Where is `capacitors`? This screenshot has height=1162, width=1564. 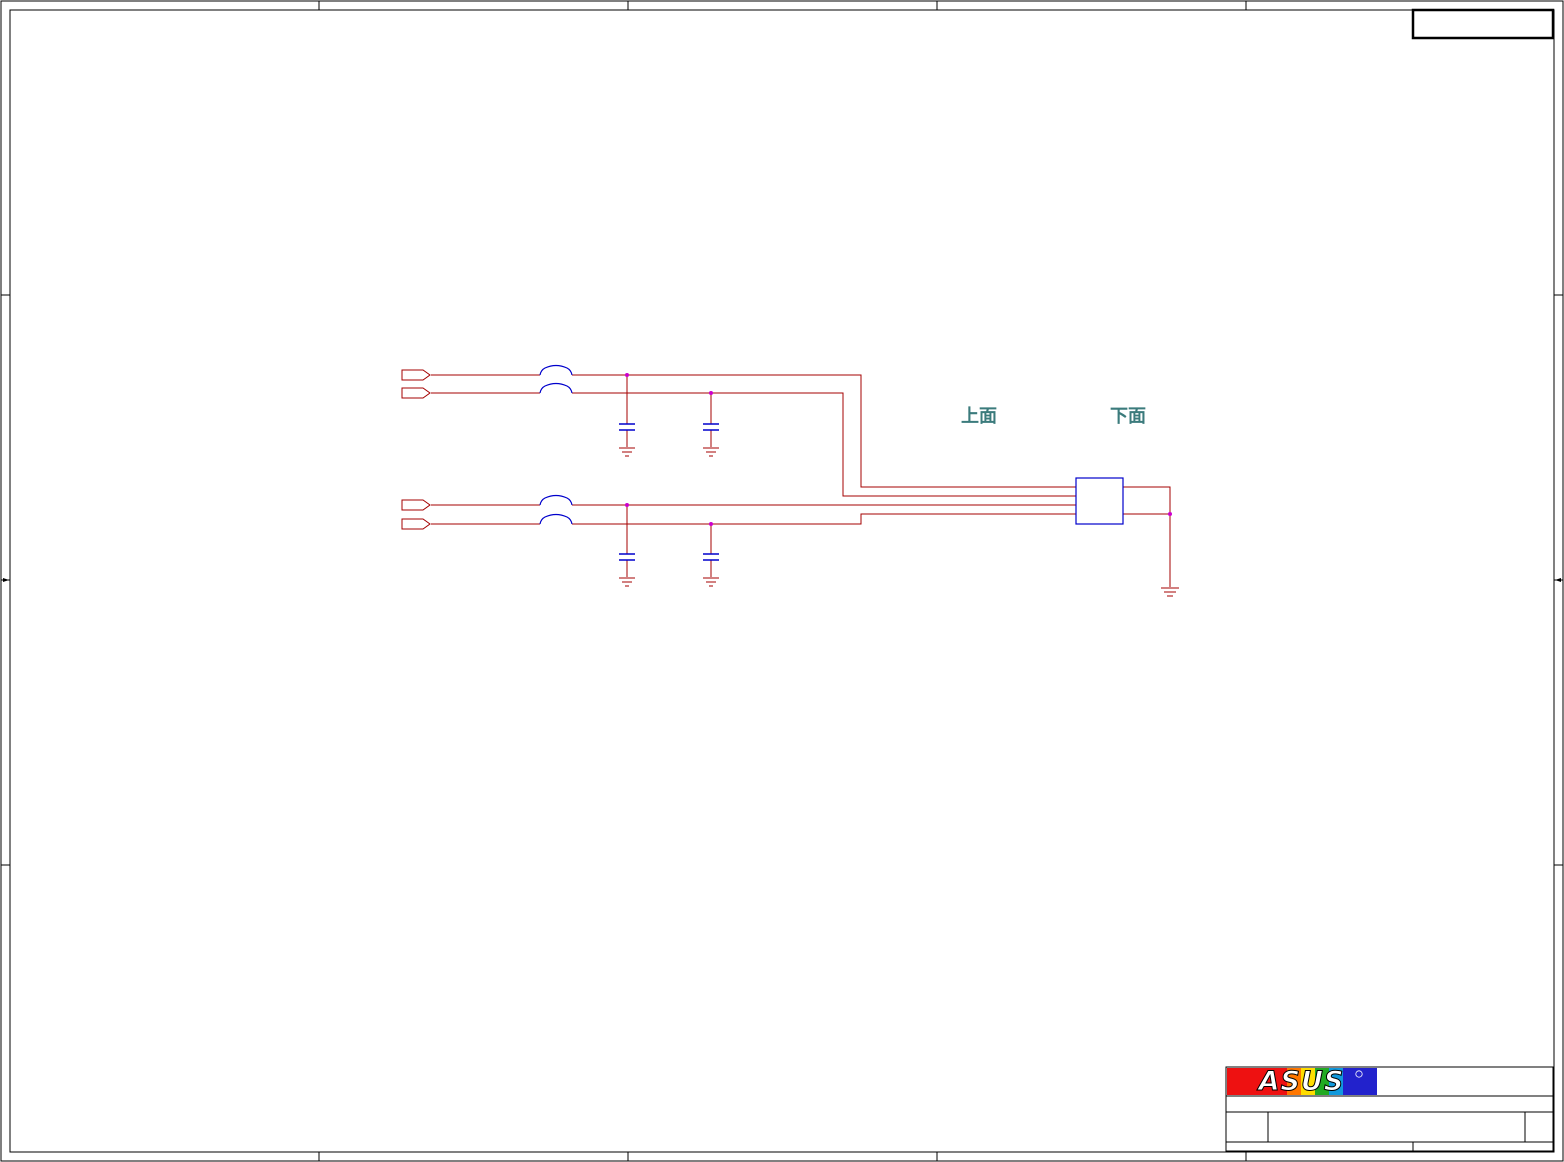
capacitors is located at coordinates (669, 492).